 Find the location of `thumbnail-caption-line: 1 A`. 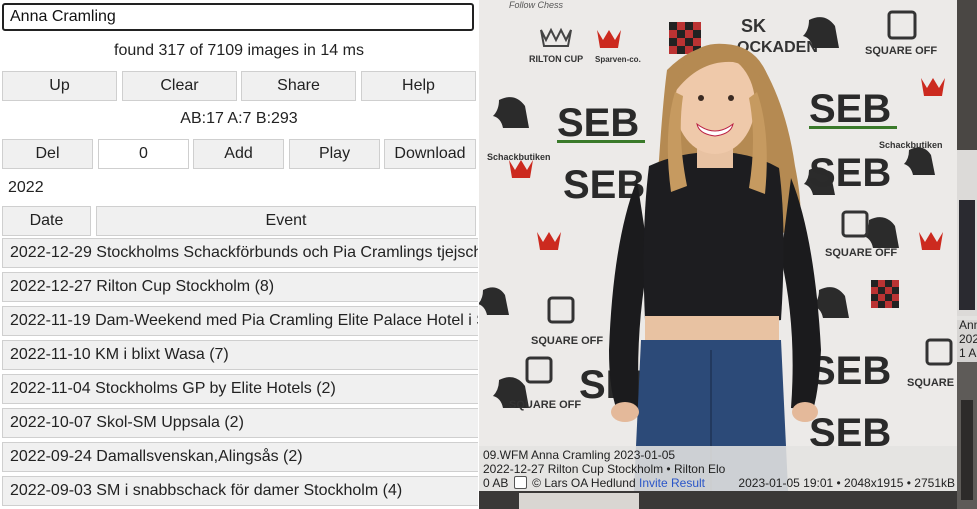

thumbnail-caption-line: 1 A is located at coordinates (968, 353).